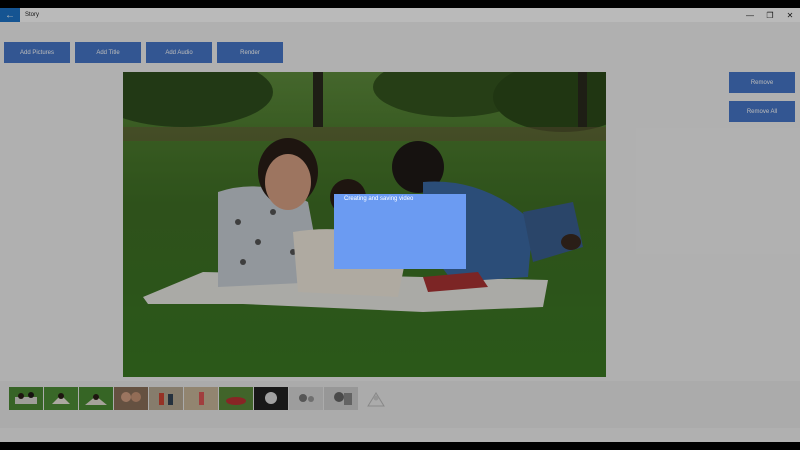  Describe the element at coordinates (379, 199) in the screenshot. I see `progress-message: Creating and saving video` at that location.